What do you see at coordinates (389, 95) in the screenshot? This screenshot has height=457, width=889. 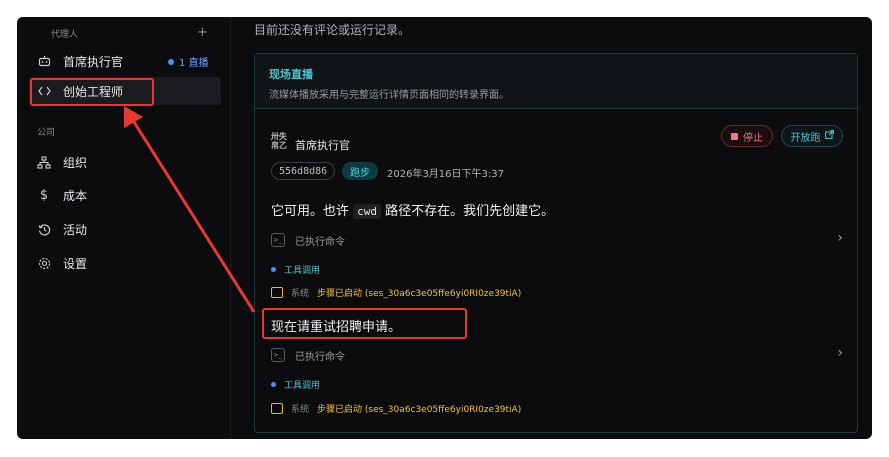 I see `panel-subtitle: 流媒体播放采用与完整运行详情页面相同的转录界面。` at bounding box center [389, 95].